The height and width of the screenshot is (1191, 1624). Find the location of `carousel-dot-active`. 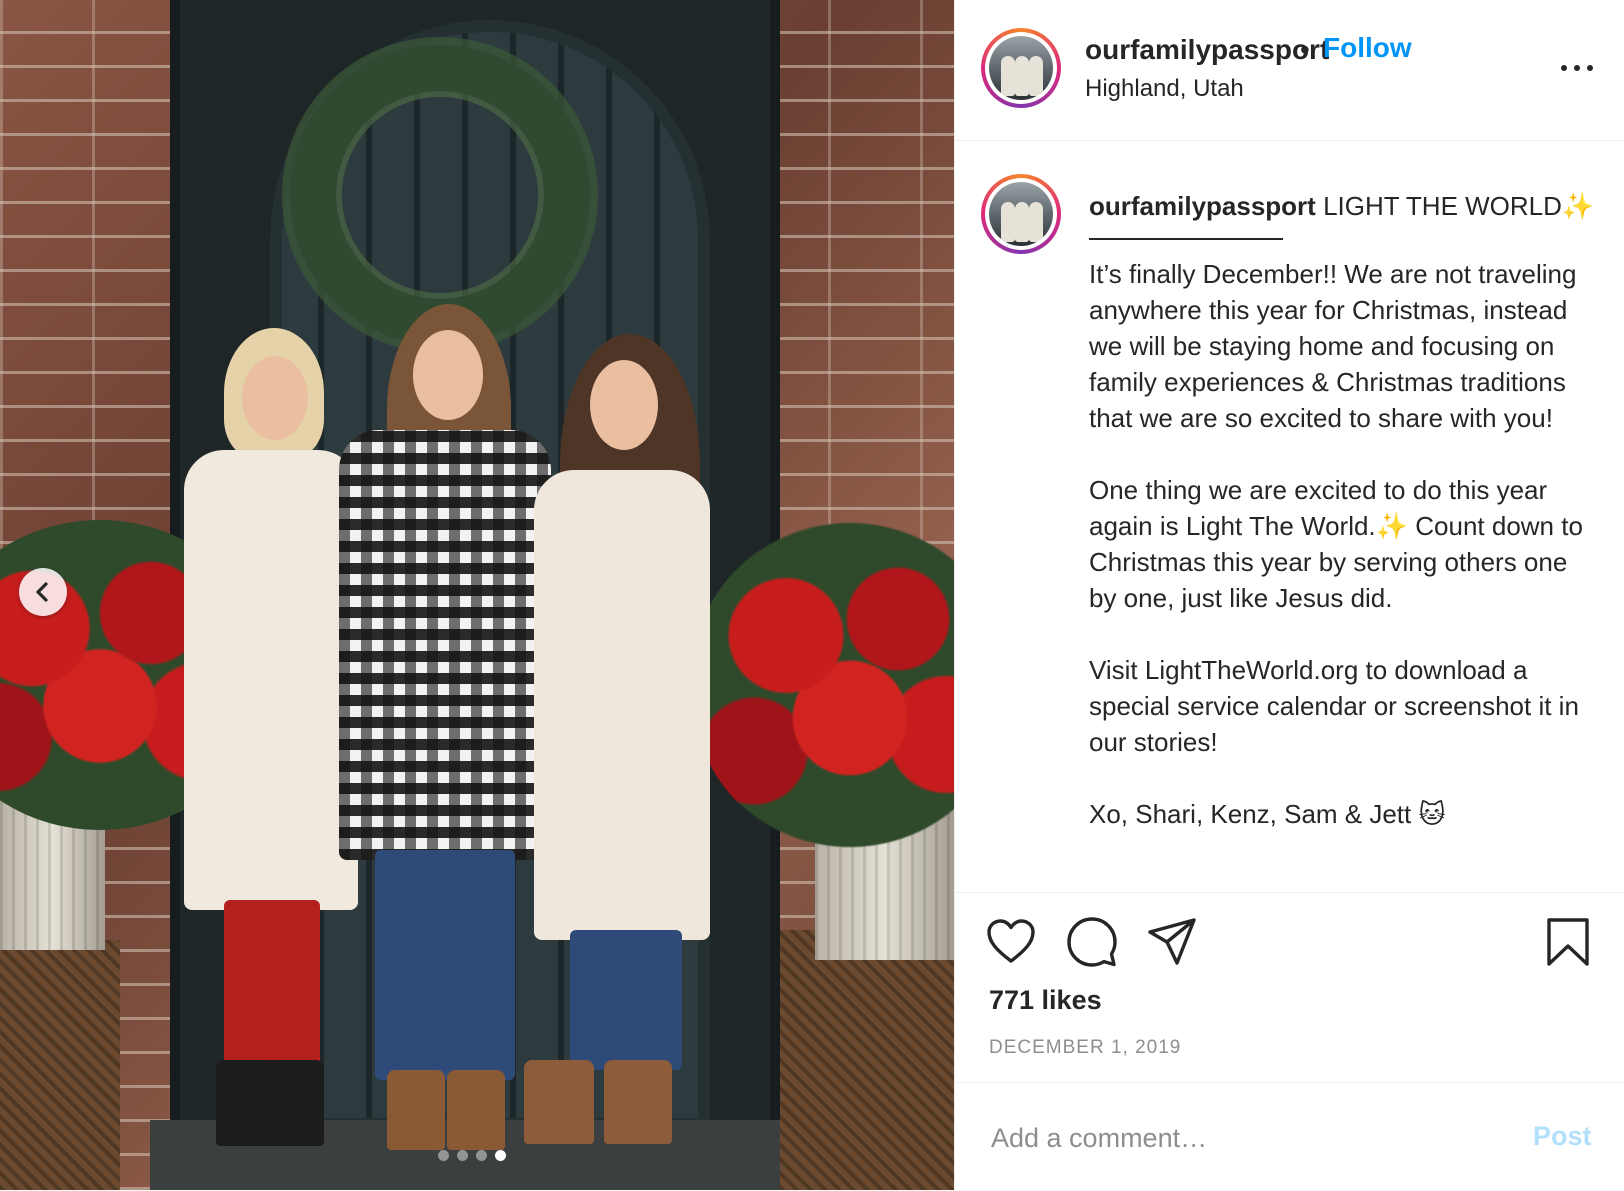

carousel-dot-active is located at coordinates (500, 1155).